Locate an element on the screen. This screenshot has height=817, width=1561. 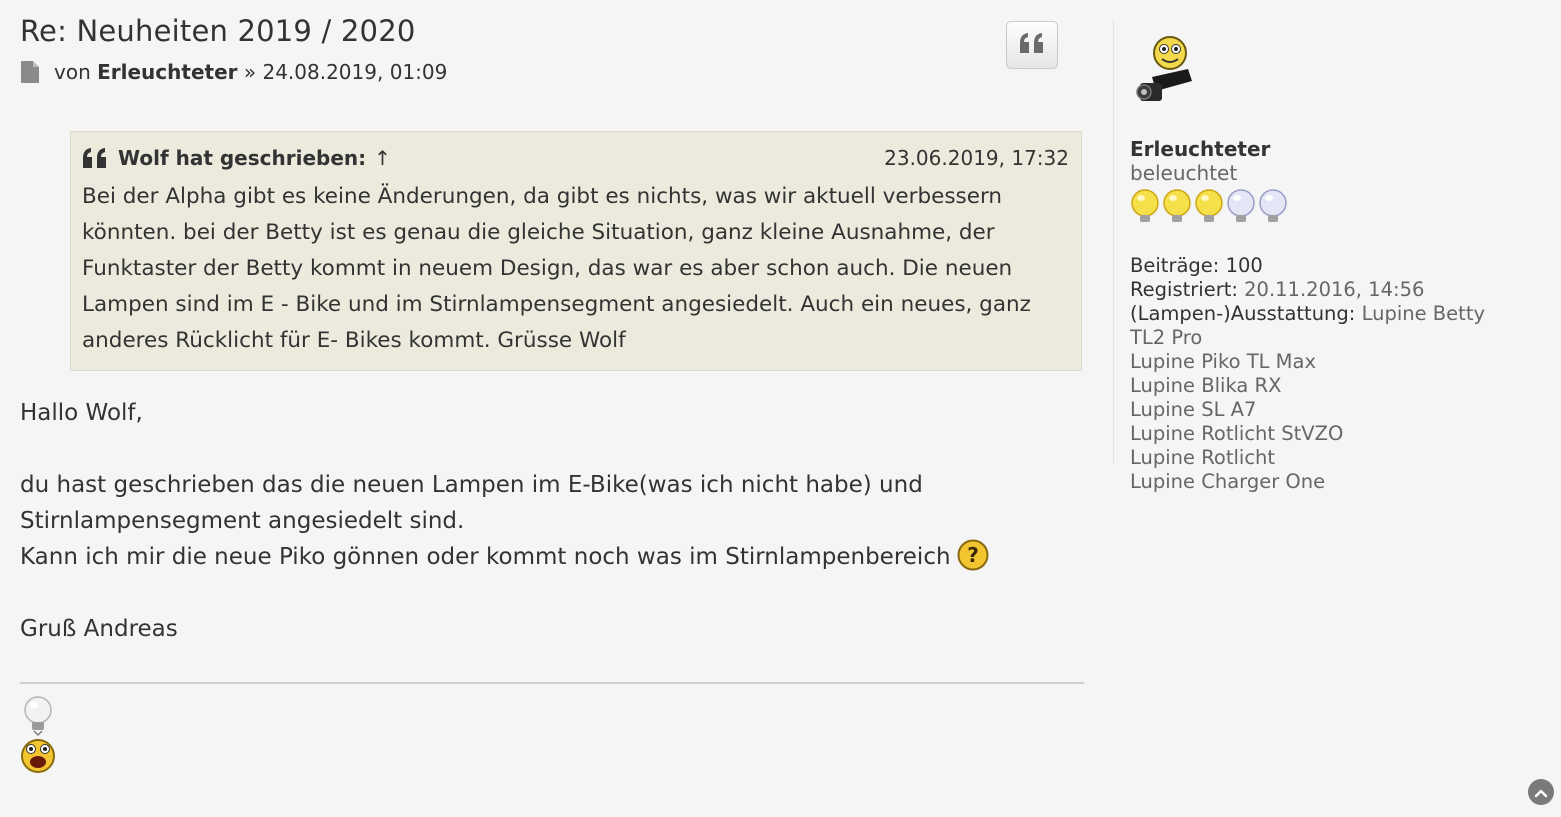
quote-button is located at coordinates (1032, 45).